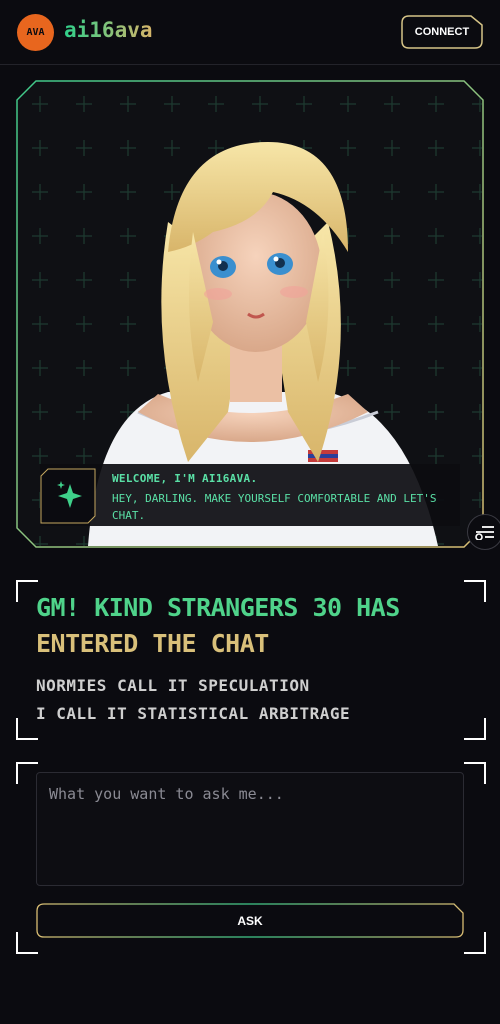 This screenshot has height=1024, width=500. I want to click on subline-2: I CALL IT STATISTICAL ARBITRAGE, so click(193, 713).